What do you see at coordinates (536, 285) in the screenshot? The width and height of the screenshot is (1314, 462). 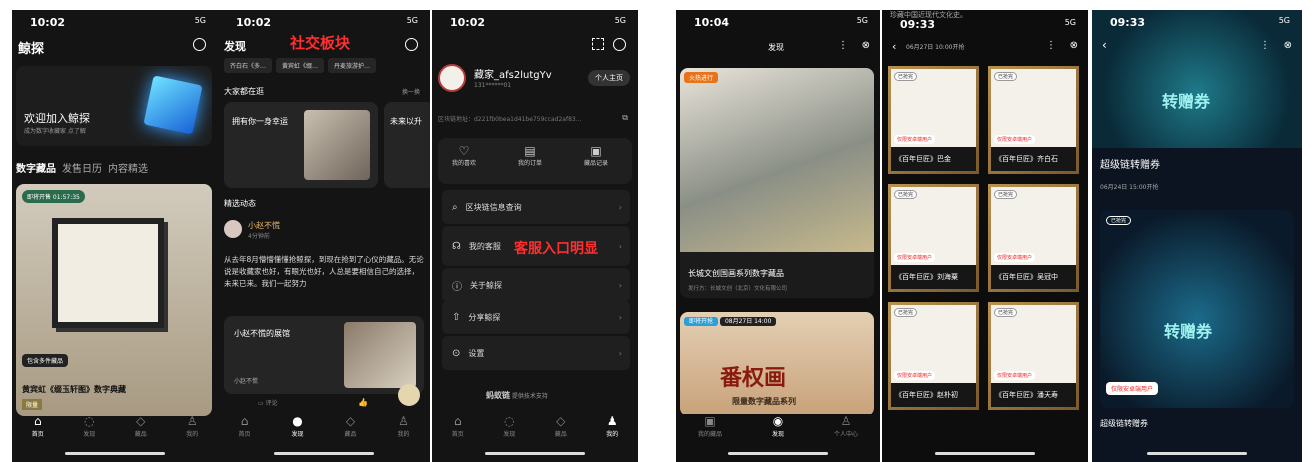 I see `menu-about: ⓘ 关于鲸探 ›` at bounding box center [536, 285].